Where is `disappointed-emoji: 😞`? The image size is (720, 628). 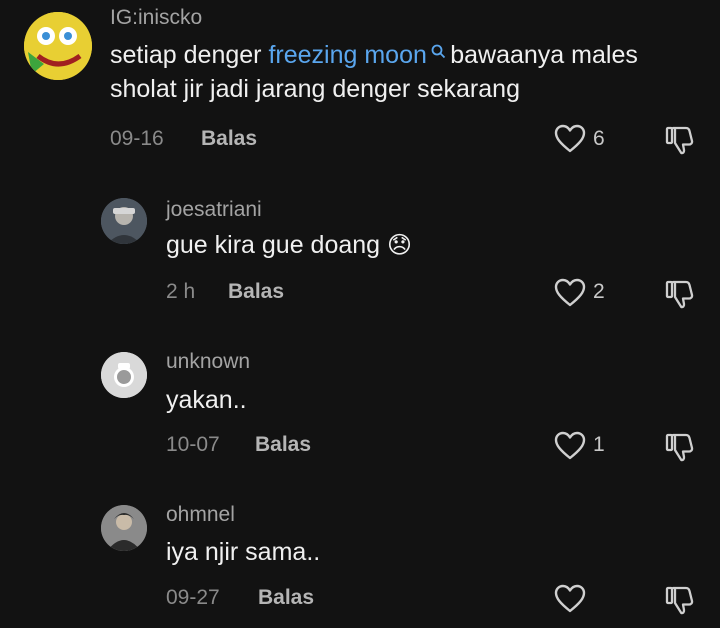
disappointed-emoji: 😞 is located at coordinates (400, 245).